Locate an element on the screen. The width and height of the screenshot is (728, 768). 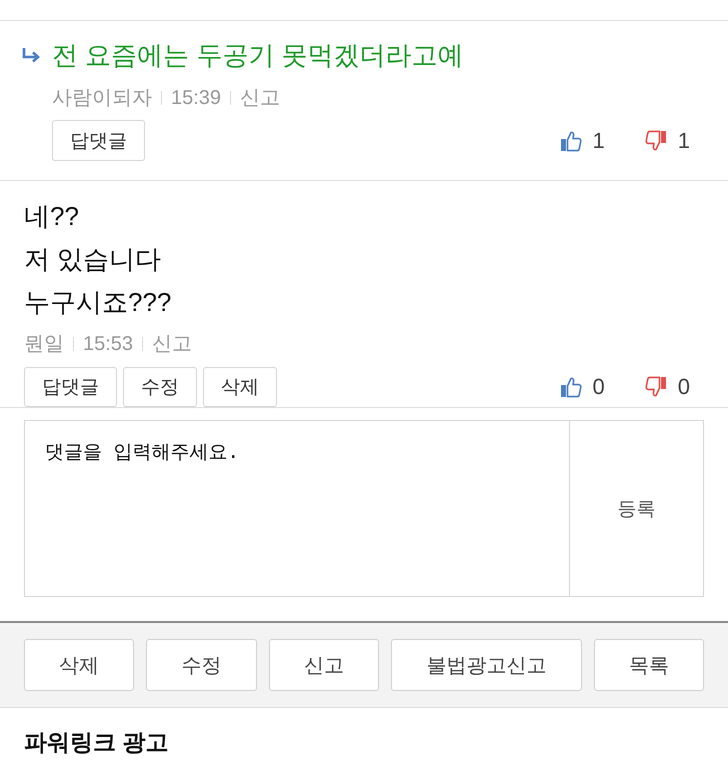
comment-author: 사람이되자 is located at coordinates (102, 98).